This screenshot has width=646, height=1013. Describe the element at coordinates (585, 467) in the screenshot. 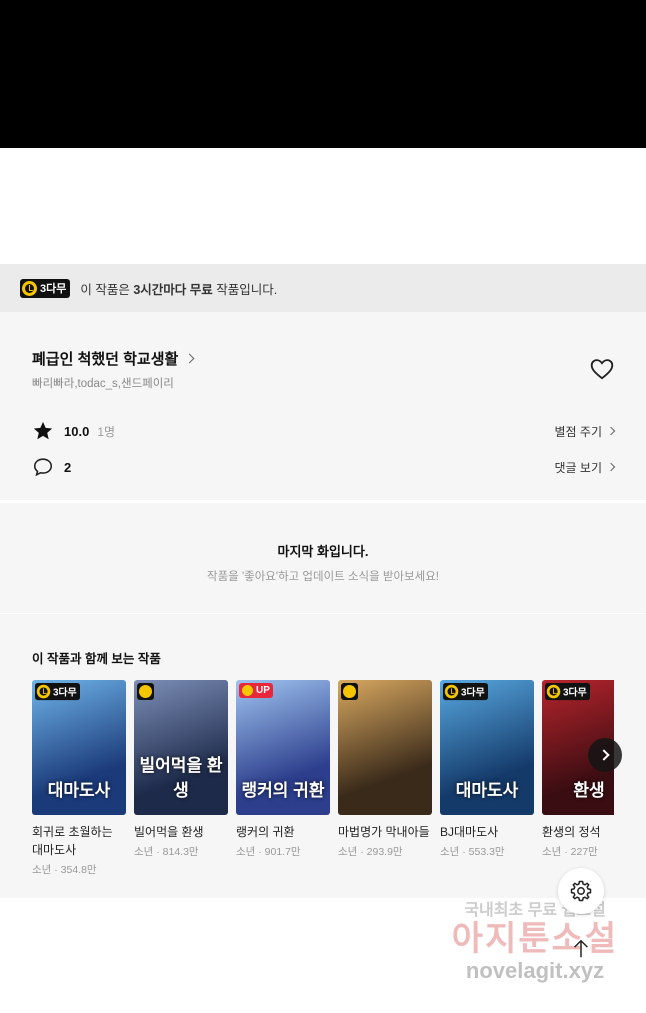

I see `comment-button: 댓글 보기` at that location.